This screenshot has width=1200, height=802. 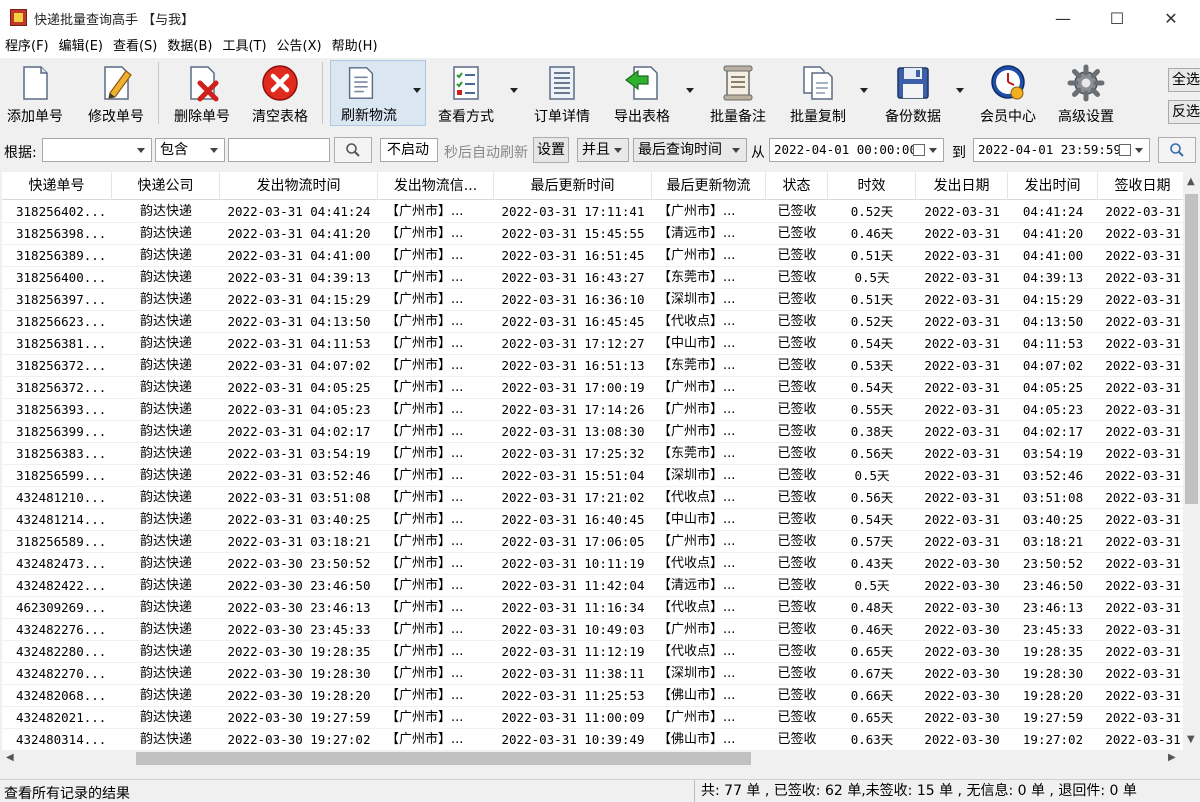 I want to click on refresh-dropdown-arrow, so click(x=417, y=90).